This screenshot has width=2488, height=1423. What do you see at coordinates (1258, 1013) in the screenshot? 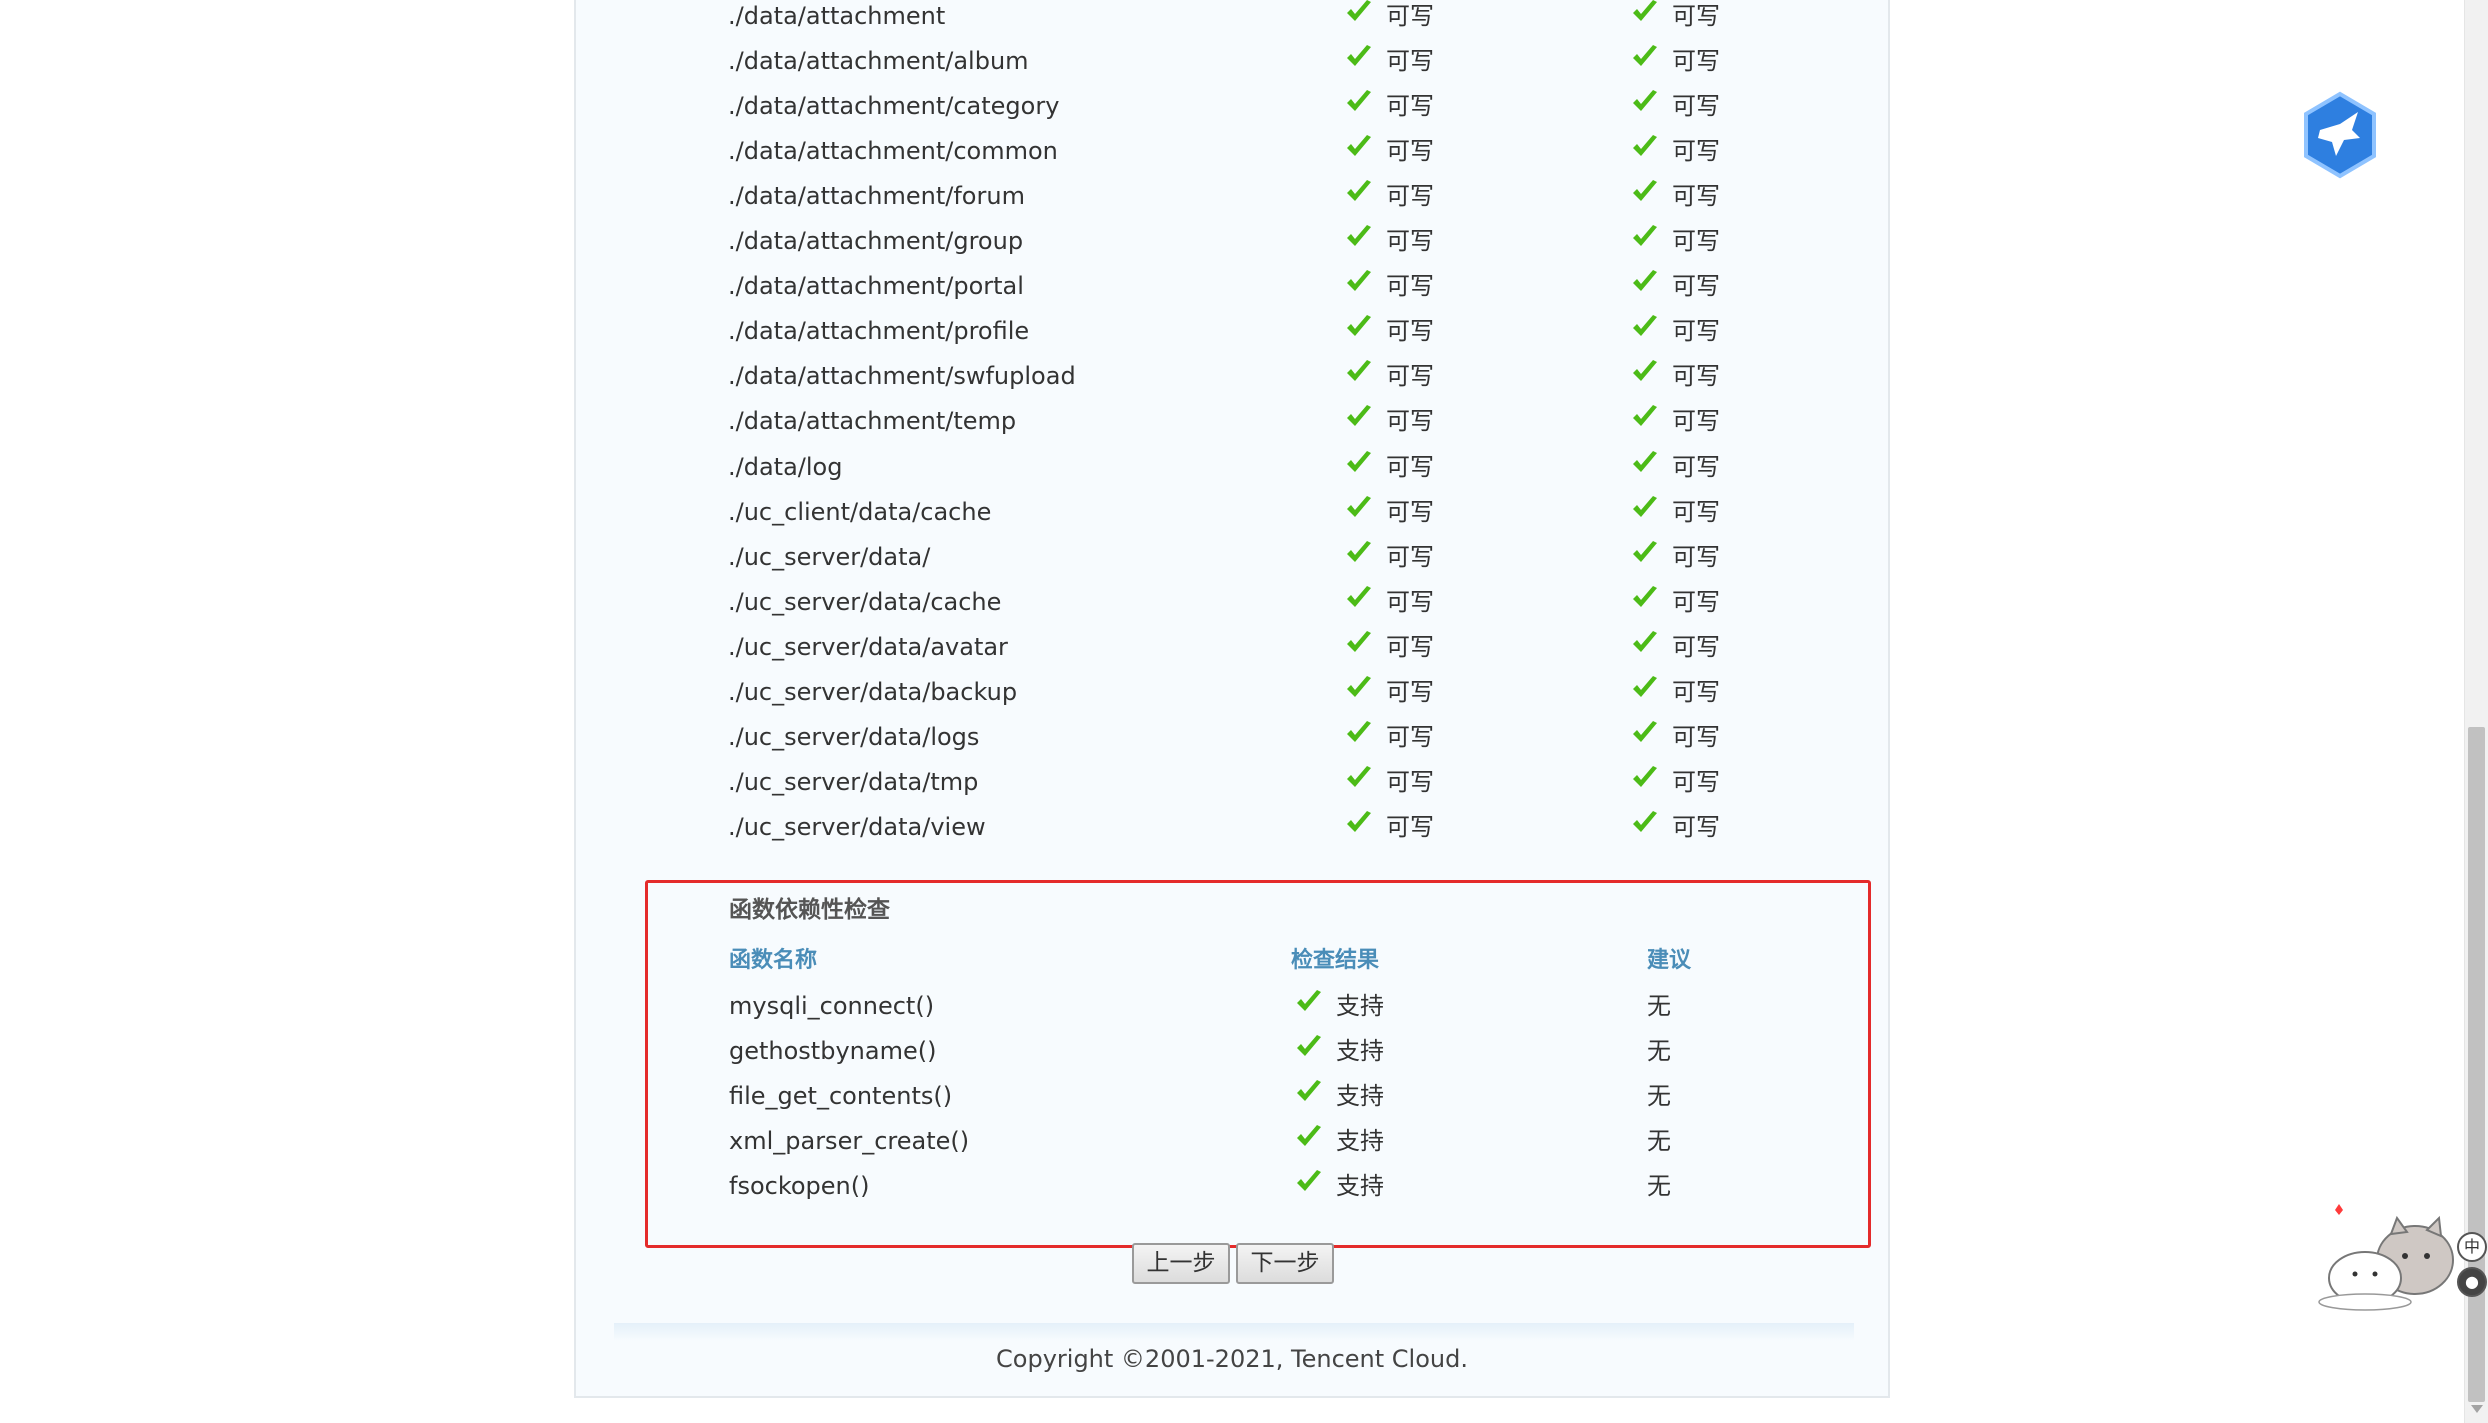
I see `function-row: mysqli_connect() 支持 无` at bounding box center [1258, 1013].